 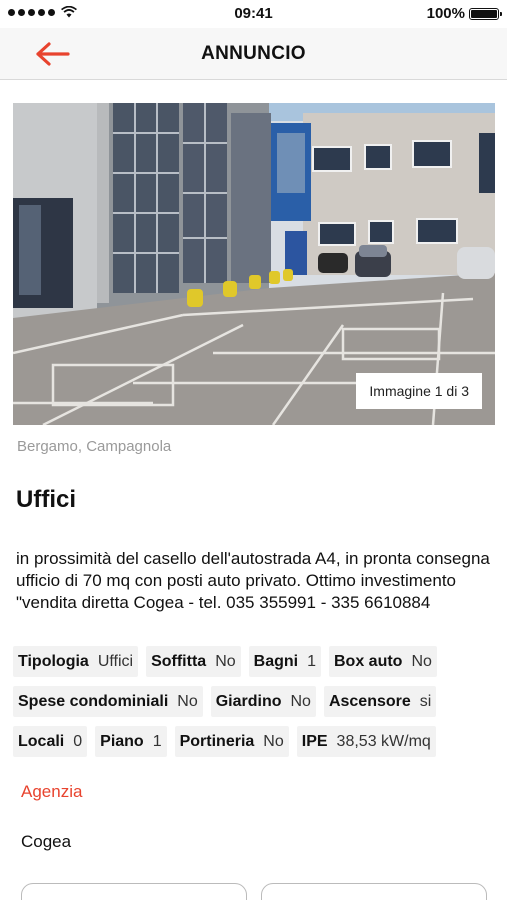 I want to click on feature-label: IPE, so click(x=314, y=741).